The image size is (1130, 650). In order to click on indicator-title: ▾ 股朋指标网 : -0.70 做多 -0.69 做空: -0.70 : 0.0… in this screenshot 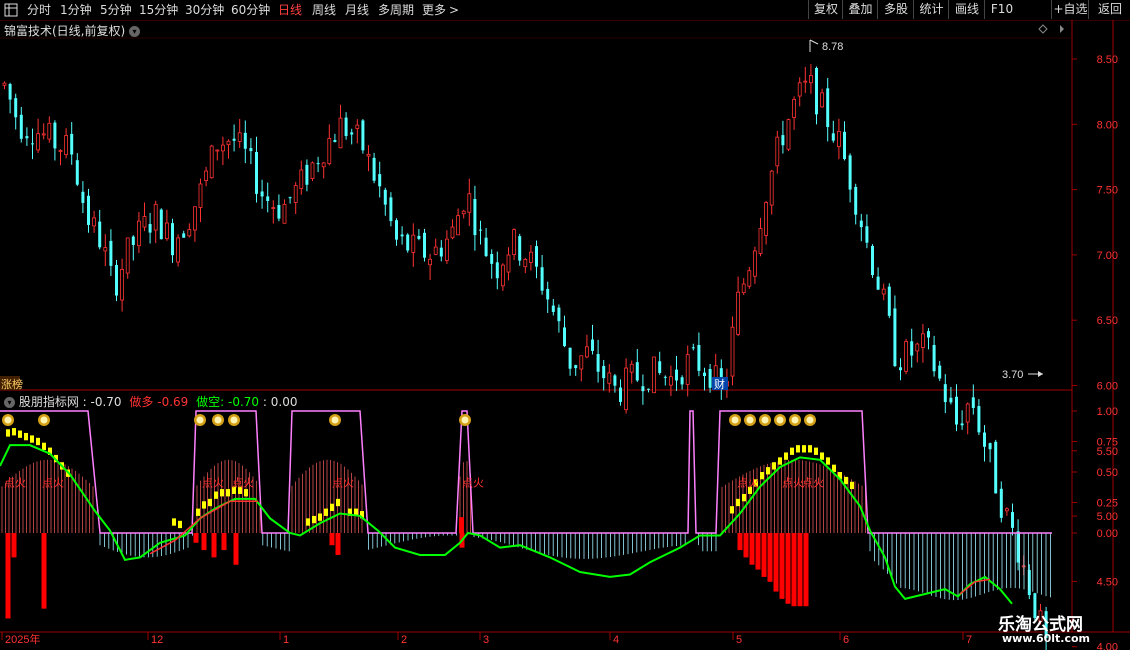, I will do `click(150, 401)`.